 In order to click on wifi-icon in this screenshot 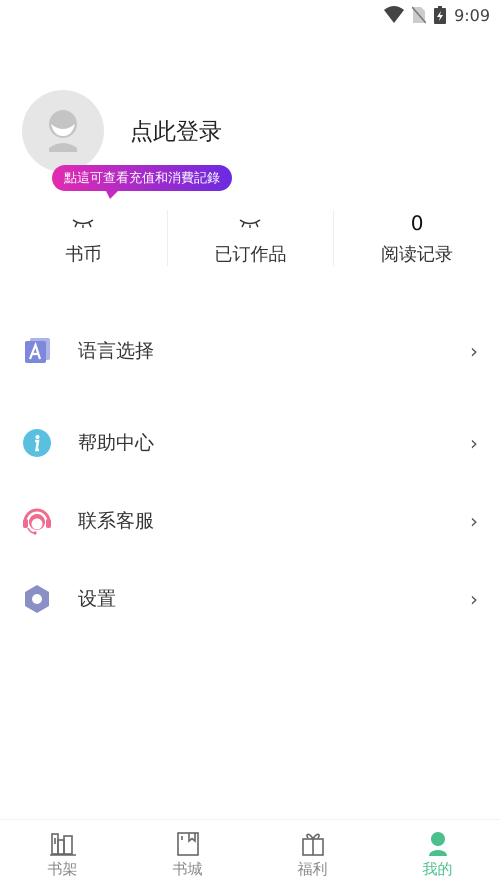, I will do `click(394, 15)`.